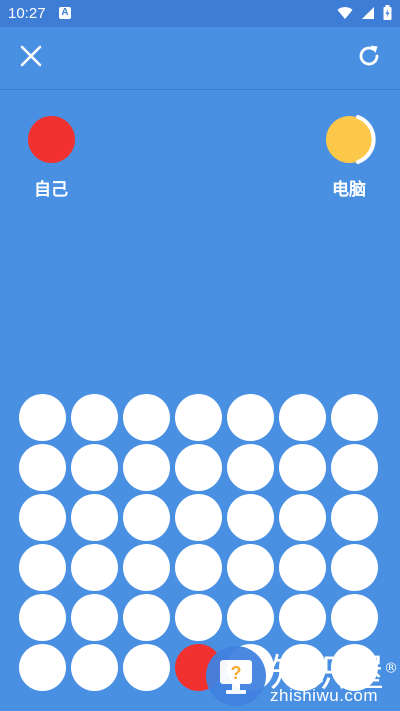  I want to click on battery-icon, so click(387, 15).